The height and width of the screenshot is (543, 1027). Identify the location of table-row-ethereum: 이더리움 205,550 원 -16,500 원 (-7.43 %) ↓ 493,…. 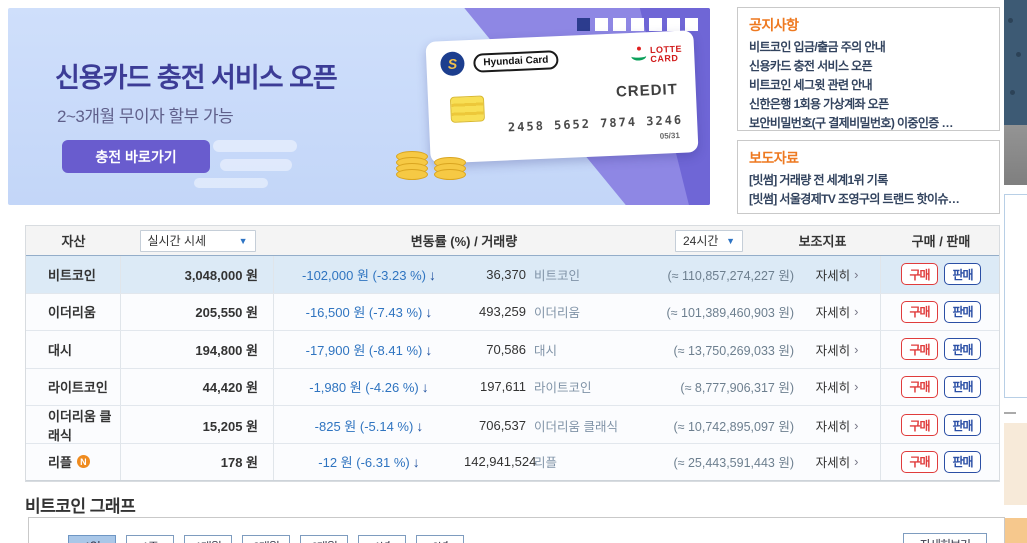
(512, 312).